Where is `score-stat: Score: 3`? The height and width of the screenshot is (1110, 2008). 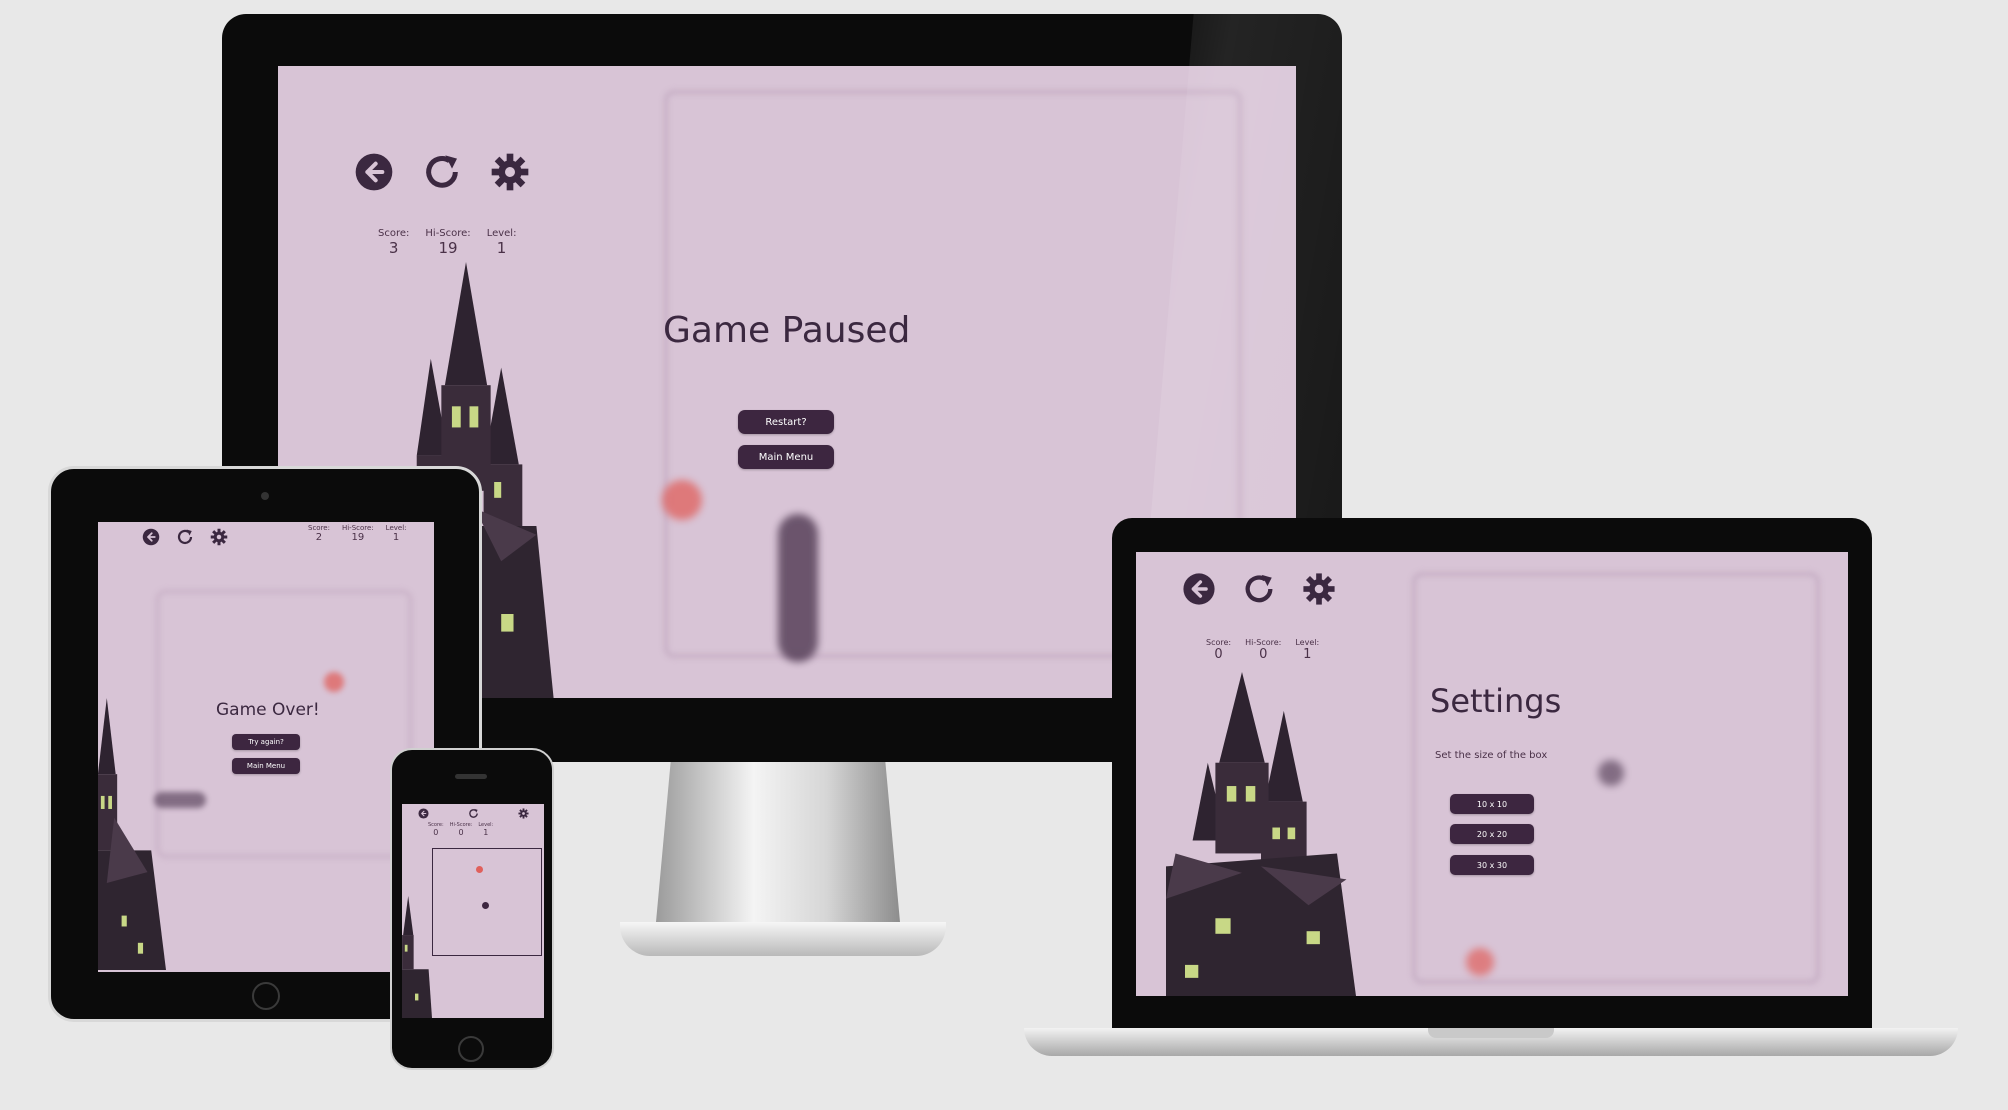 score-stat: Score: 3 is located at coordinates (393, 242).